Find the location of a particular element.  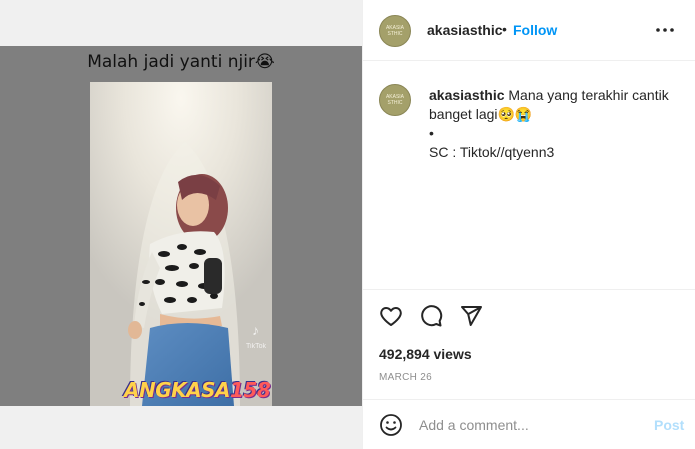

post-date: MARCH 26 is located at coordinates (405, 377).